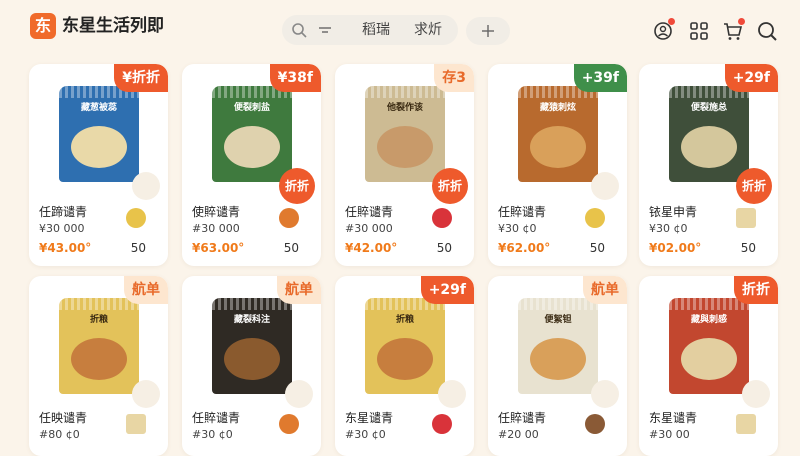 This screenshot has height=456, width=800. What do you see at coordinates (369, 228) in the screenshot?
I see `product-spec: #30 000` at bounding box center [369, 228].